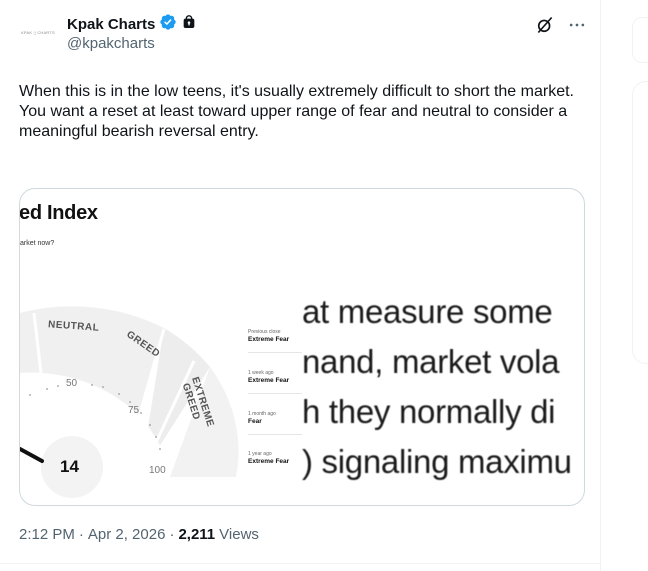  Describe the element at coordinates (197, 534) in the screenshot. I see `views-count: 2,211` at that location.